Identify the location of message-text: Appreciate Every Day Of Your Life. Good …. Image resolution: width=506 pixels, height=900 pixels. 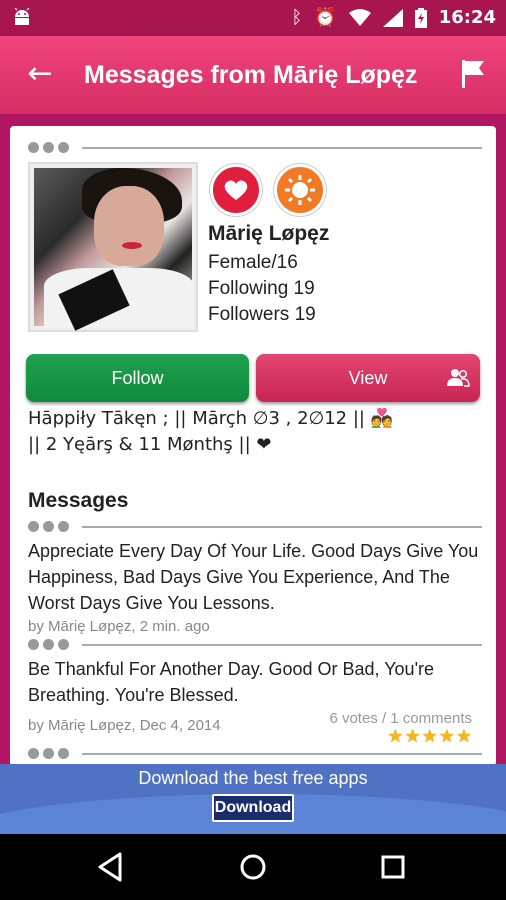
(257, 577).